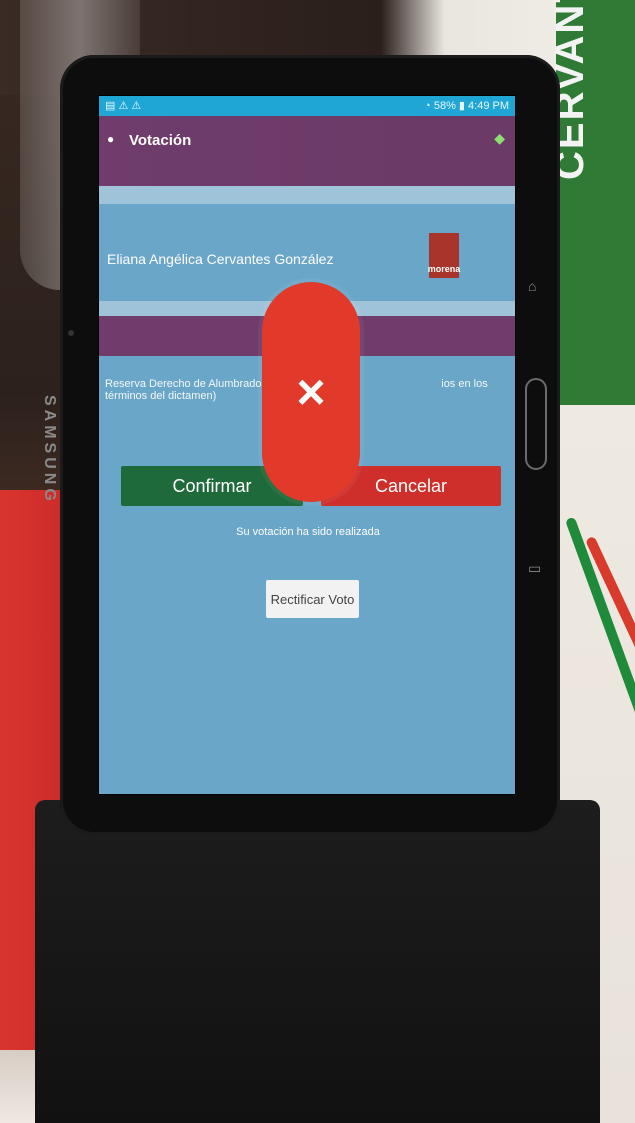  What do you see at coordinates (220, 259) in the screenshot?
I see `voter-name: Eliana Angélica Cervantes González` at bounding box center [220, 259].